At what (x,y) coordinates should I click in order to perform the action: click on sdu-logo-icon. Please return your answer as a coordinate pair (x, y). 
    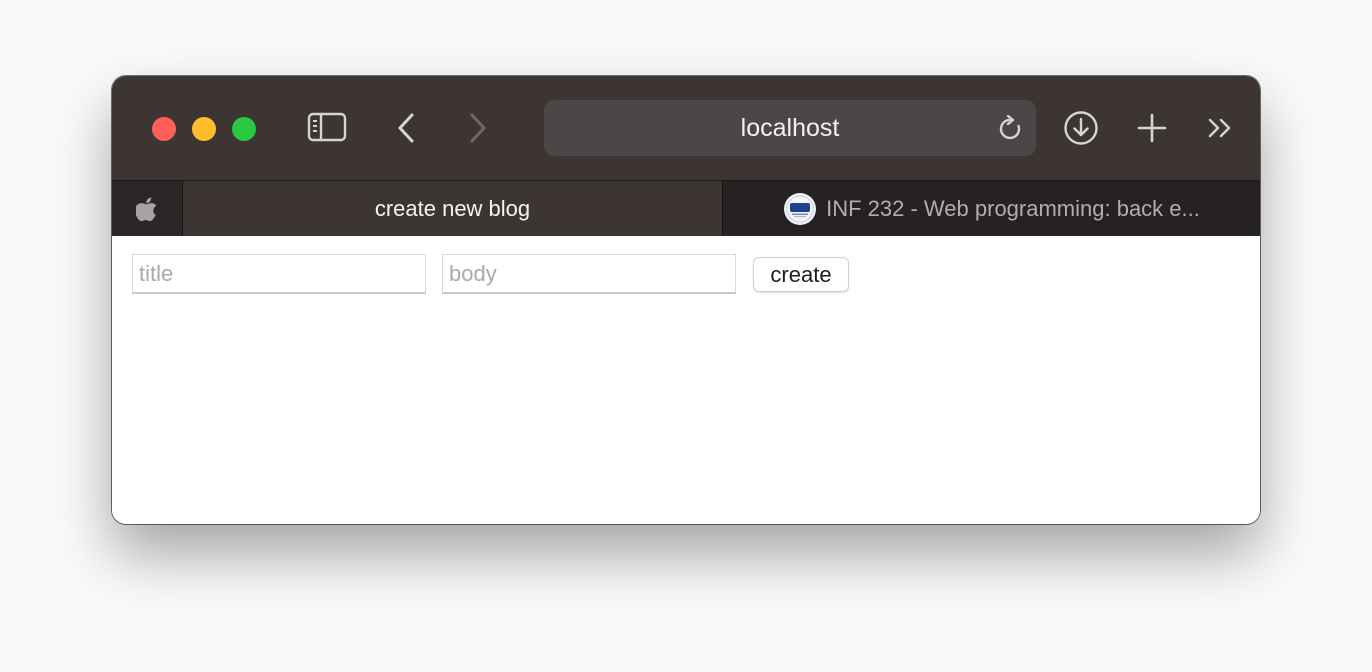
    Looking at the image, I should click on (800, 208).